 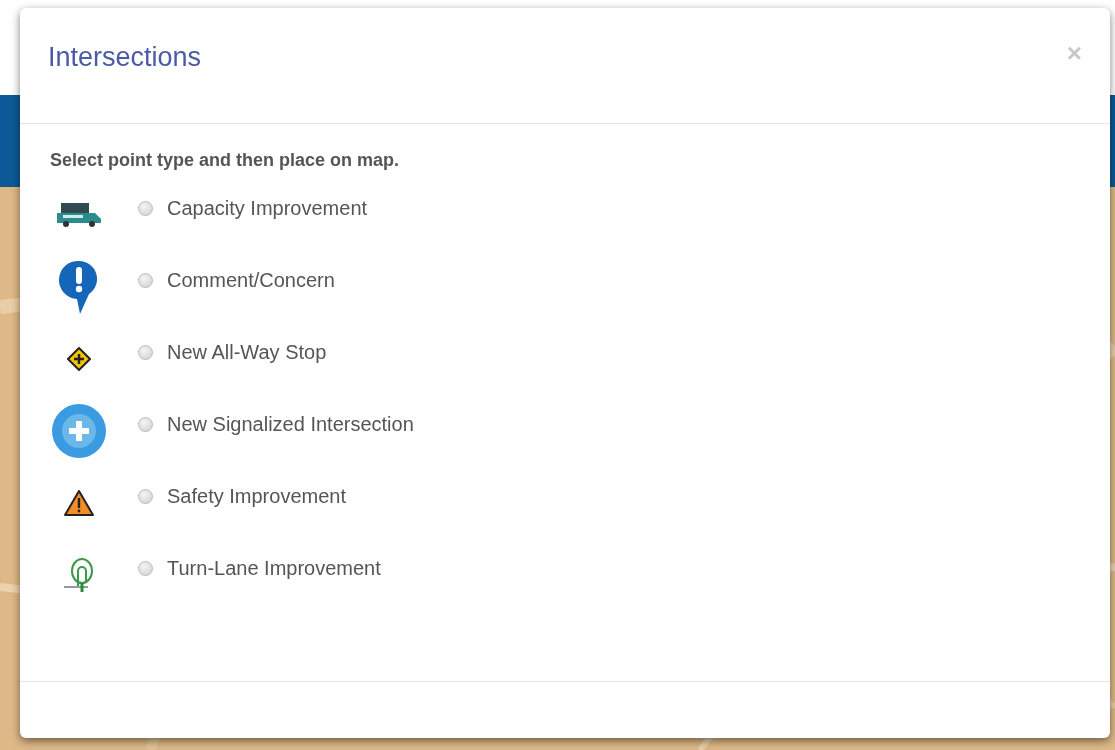 I want to click on option-label: Turn-Lane Improvement, so click(x=274, y=568).